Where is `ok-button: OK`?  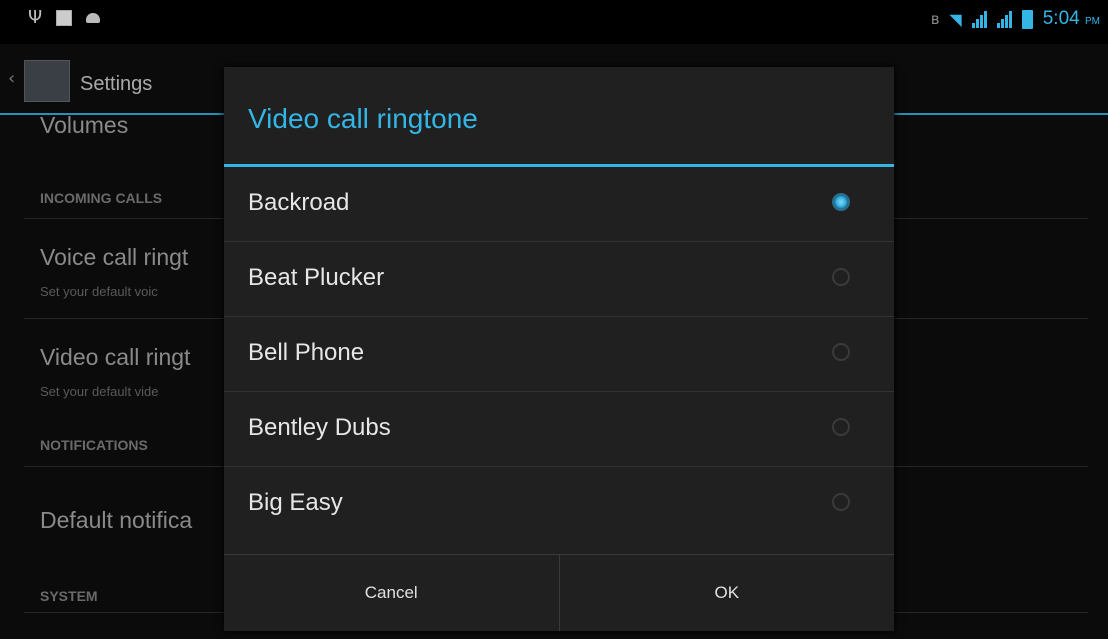
ok-button: OK is located at coordinates (726, 593).